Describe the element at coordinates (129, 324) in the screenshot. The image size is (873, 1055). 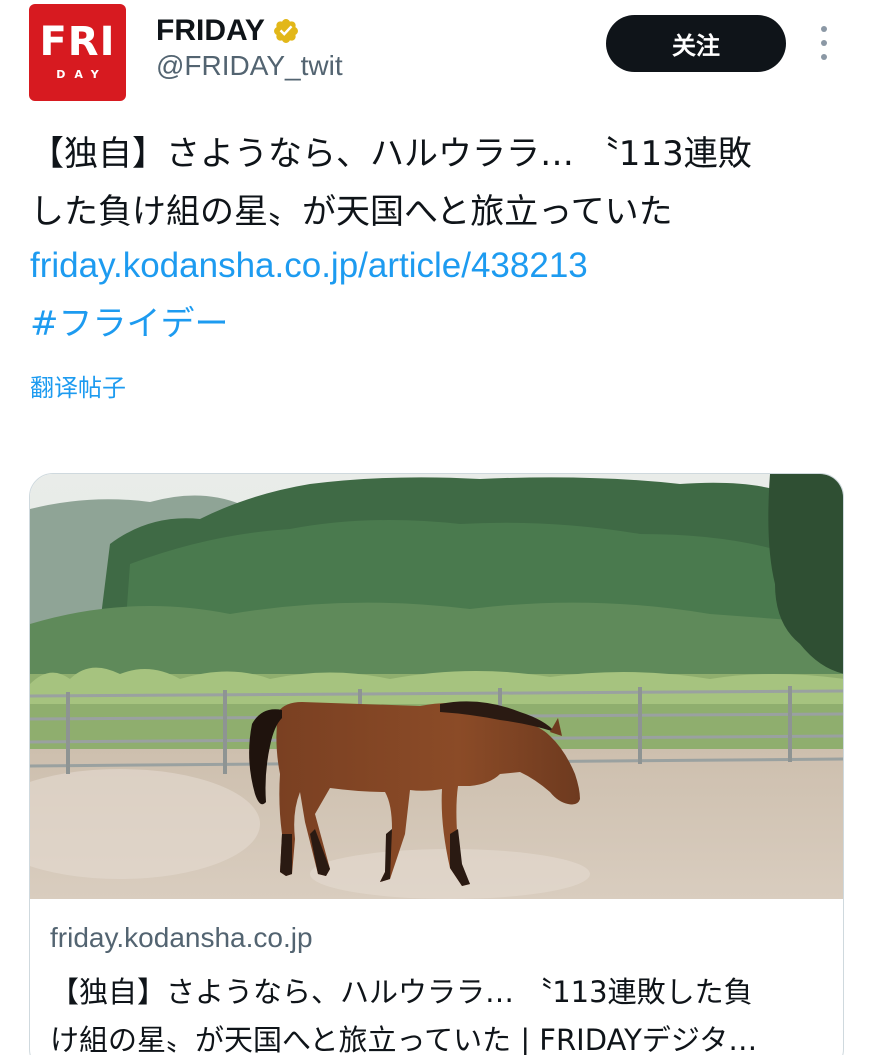
I see `hashtag-link: #フライデー` at that location.